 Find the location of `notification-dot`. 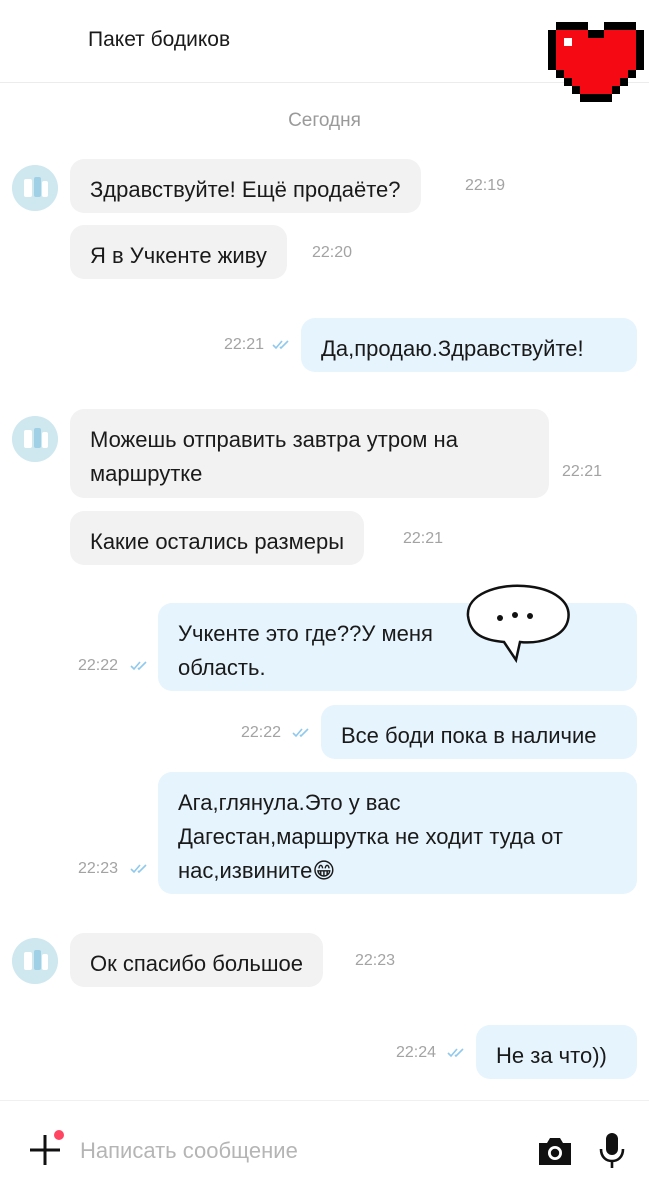

notification-dot is located at coordinates (59, 1135).